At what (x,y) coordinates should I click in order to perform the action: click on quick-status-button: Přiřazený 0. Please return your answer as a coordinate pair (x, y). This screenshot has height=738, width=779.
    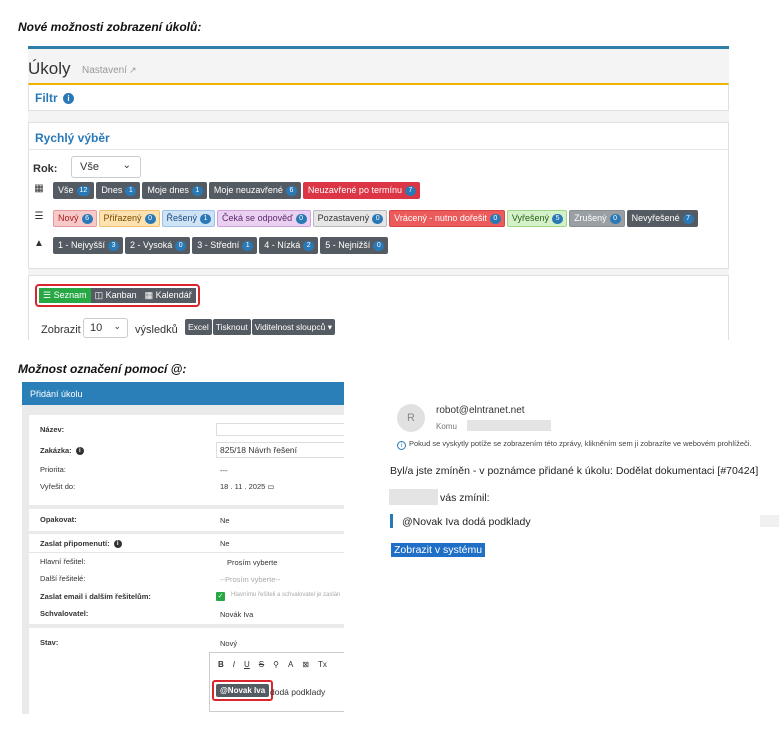
    Looking at the image, I should click on (129, 218).